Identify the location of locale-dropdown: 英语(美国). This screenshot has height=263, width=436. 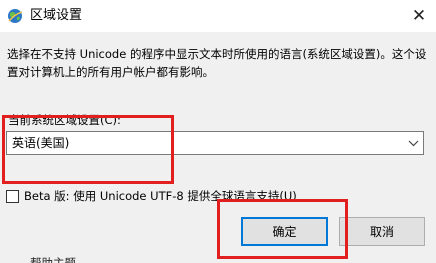
(215, 143).